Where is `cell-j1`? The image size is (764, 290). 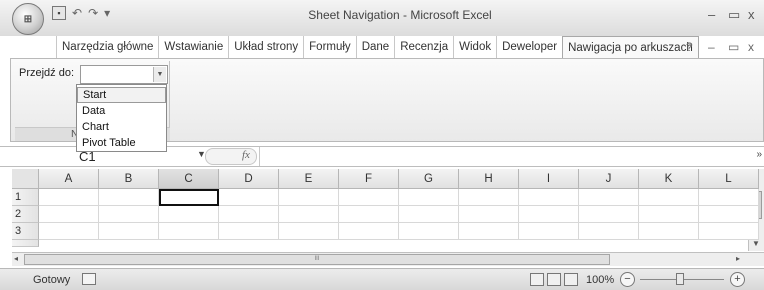
cell-j1 is located at coordinates (609, 197).